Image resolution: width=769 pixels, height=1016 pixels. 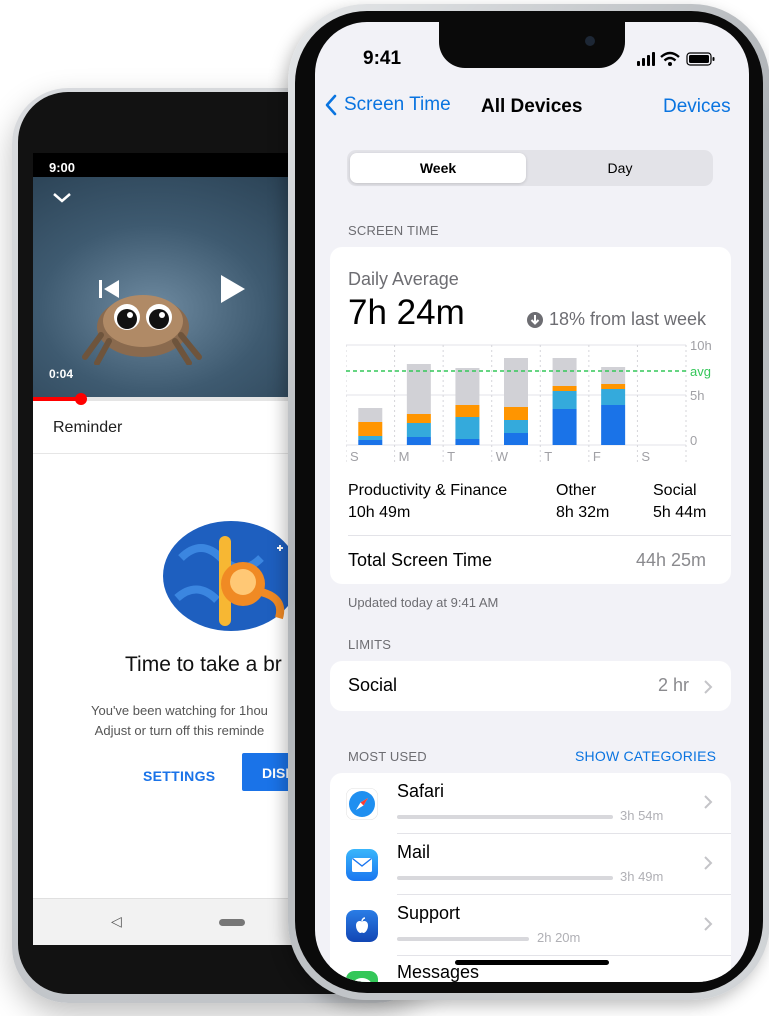 What do you see at coordinates (62, 198) in the screenshot?
I see `collapse-chevron-icon` at bounding box center [62, 198].